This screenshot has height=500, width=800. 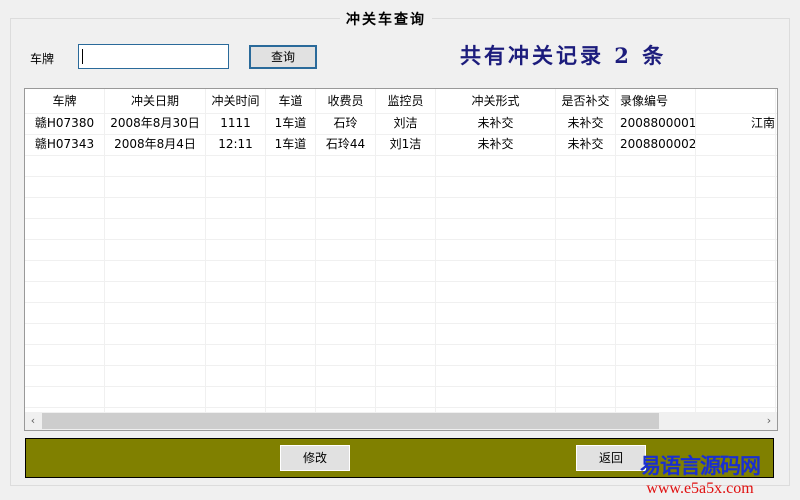 What do you see at coordinates (346, 101) in the screenshot?
I see `column-header: 收费员` at bounding box center [346, 101].